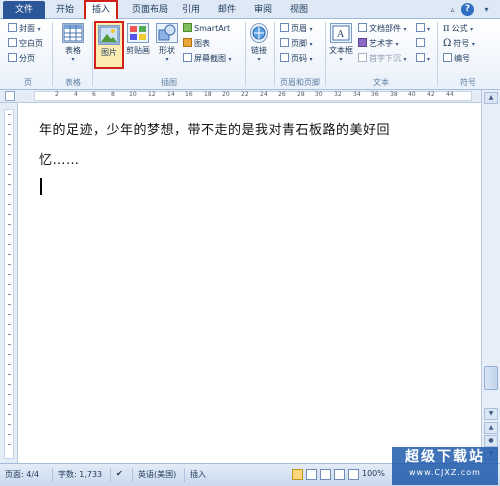  What do you see at coordinates (227, 10) in the screenshot?
I see `tab-mailings: 邮件` at bounding box center [227, 10].